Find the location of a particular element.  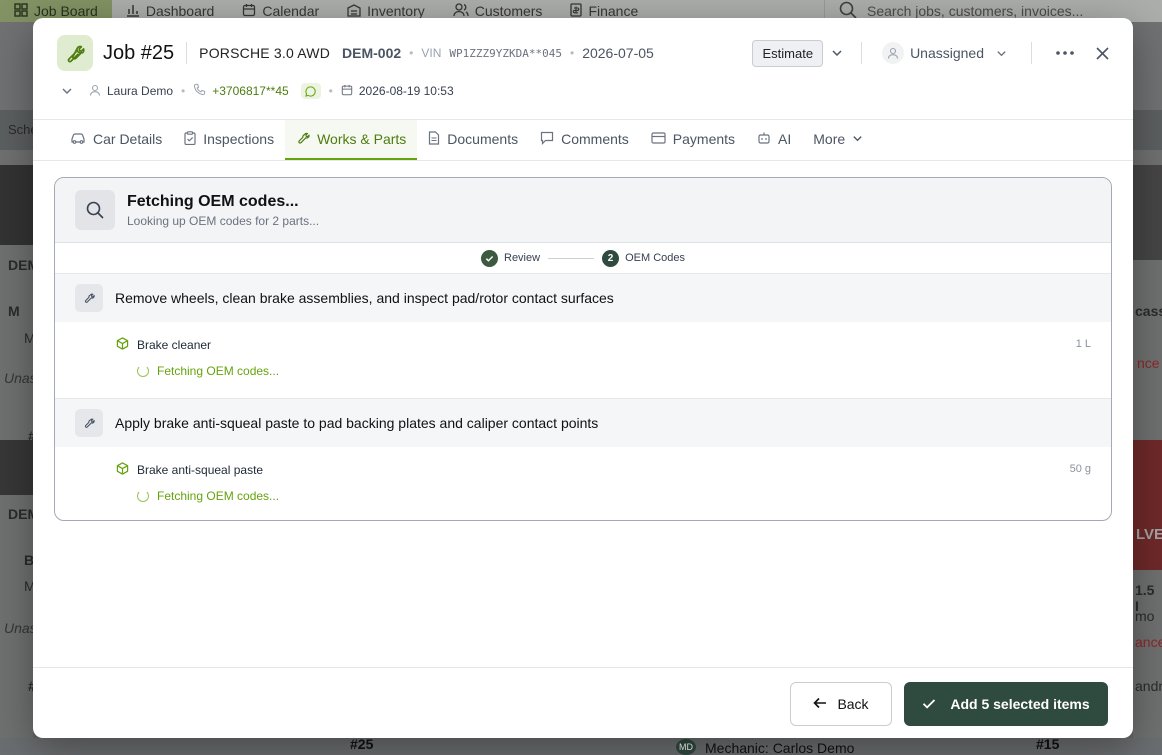

tab-documents: Documents is located at coordinates (473, 140).